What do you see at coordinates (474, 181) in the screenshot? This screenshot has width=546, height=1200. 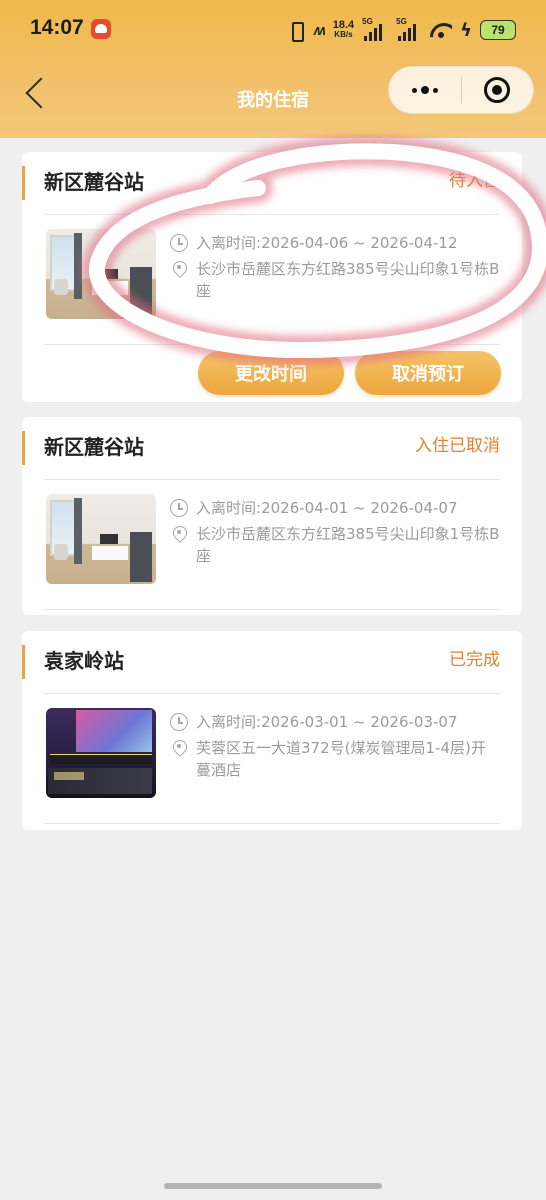 I see `booking-status: 待入住` at bounding box center [474, 181].